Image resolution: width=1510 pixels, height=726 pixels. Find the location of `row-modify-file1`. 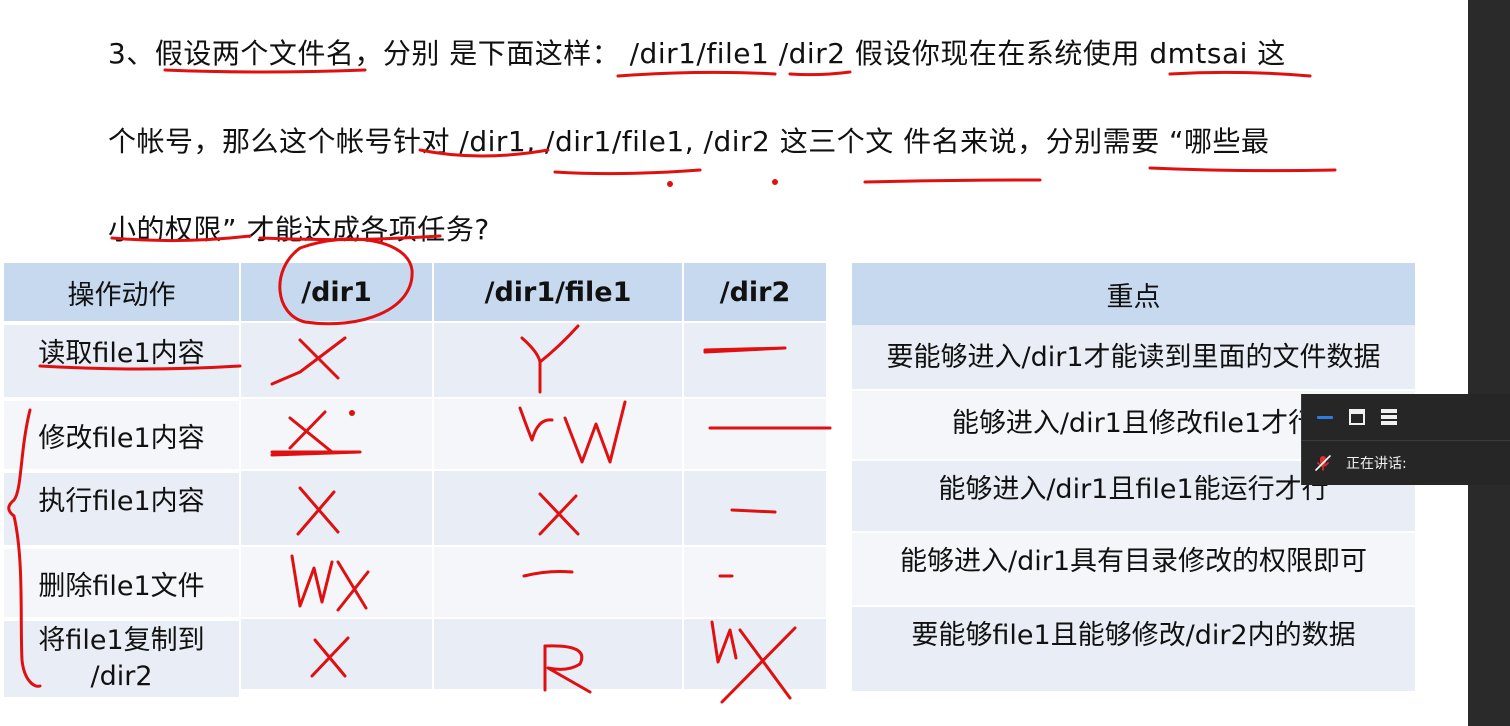

row-modify-file1 is located at coordinates (558, 434).